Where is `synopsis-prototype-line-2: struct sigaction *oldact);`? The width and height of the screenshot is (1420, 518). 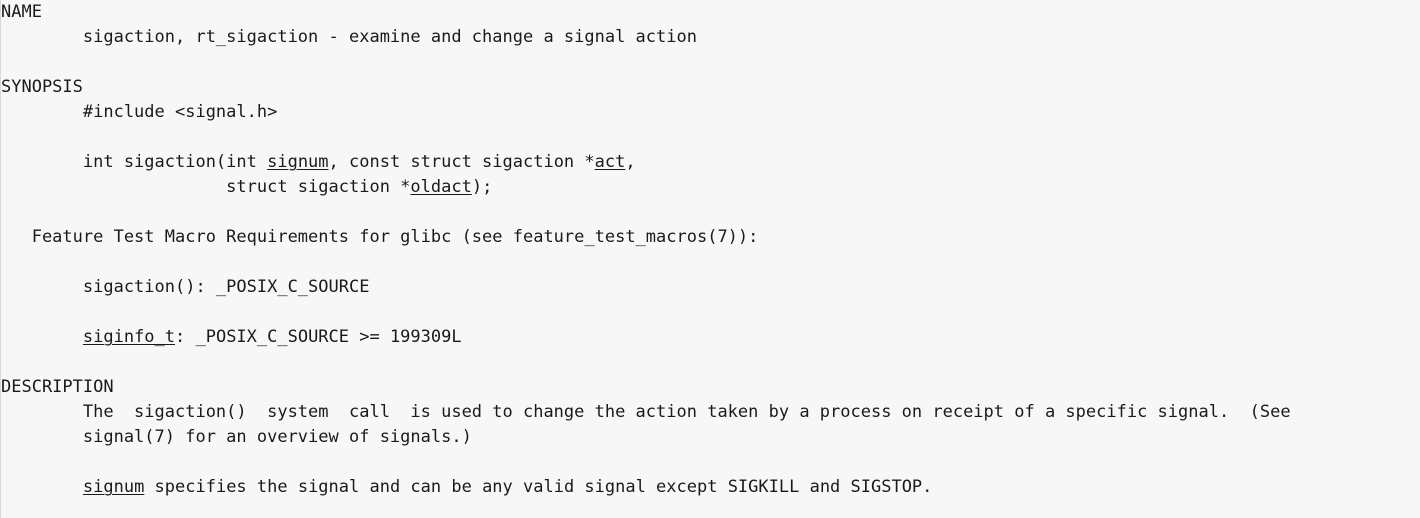
synopsis-prototype-line-2: struct sigaction *oldact); is located at coordinates (710, 187).